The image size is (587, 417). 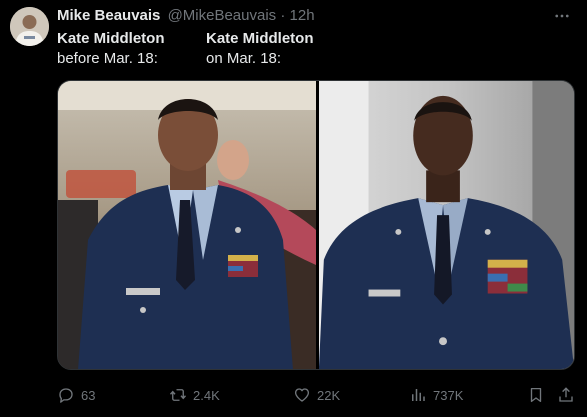 I want to click on more-options-button, so click(x=562, y=16).